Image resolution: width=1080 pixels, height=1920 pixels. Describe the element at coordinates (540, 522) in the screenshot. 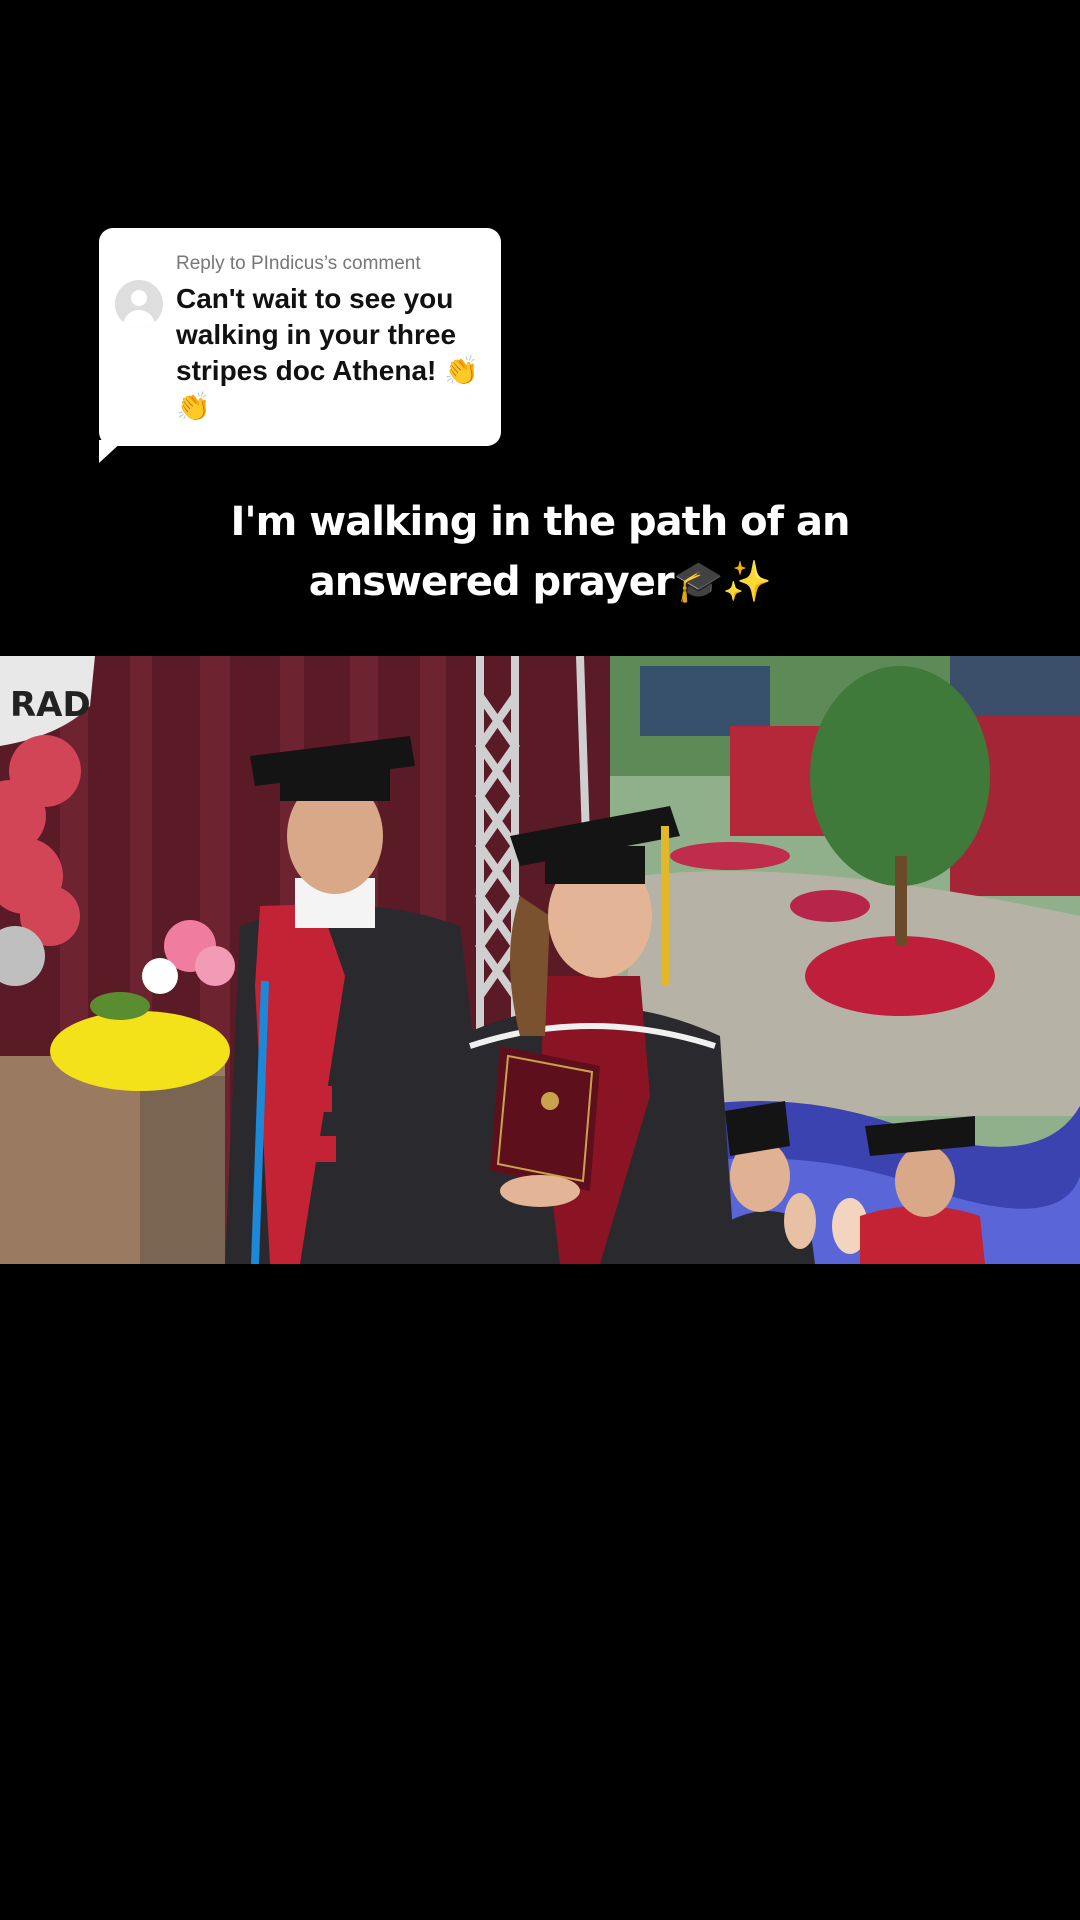

I see `caption-line-1: I'm walking in the path of an` at that location.